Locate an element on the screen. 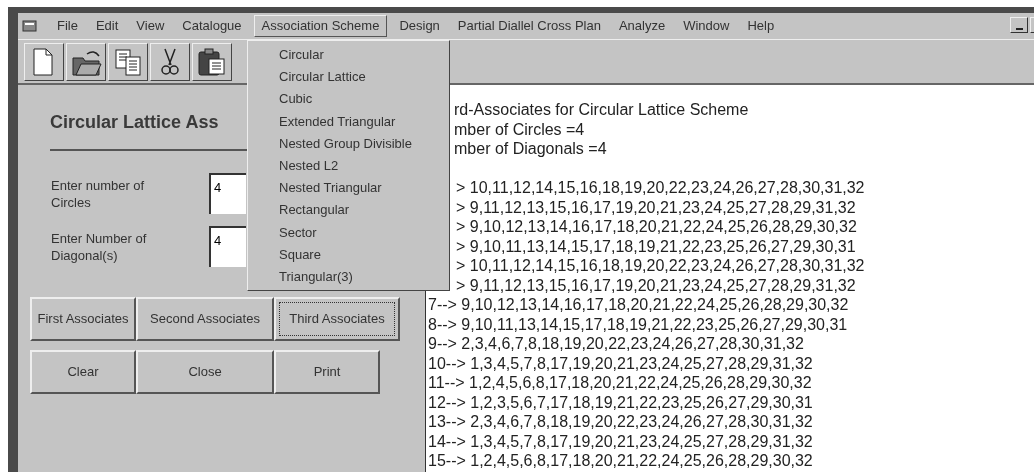 The width and height of the screenshot is (1034, 472). menu-item: Analyze is located at coordinates (642, 26).